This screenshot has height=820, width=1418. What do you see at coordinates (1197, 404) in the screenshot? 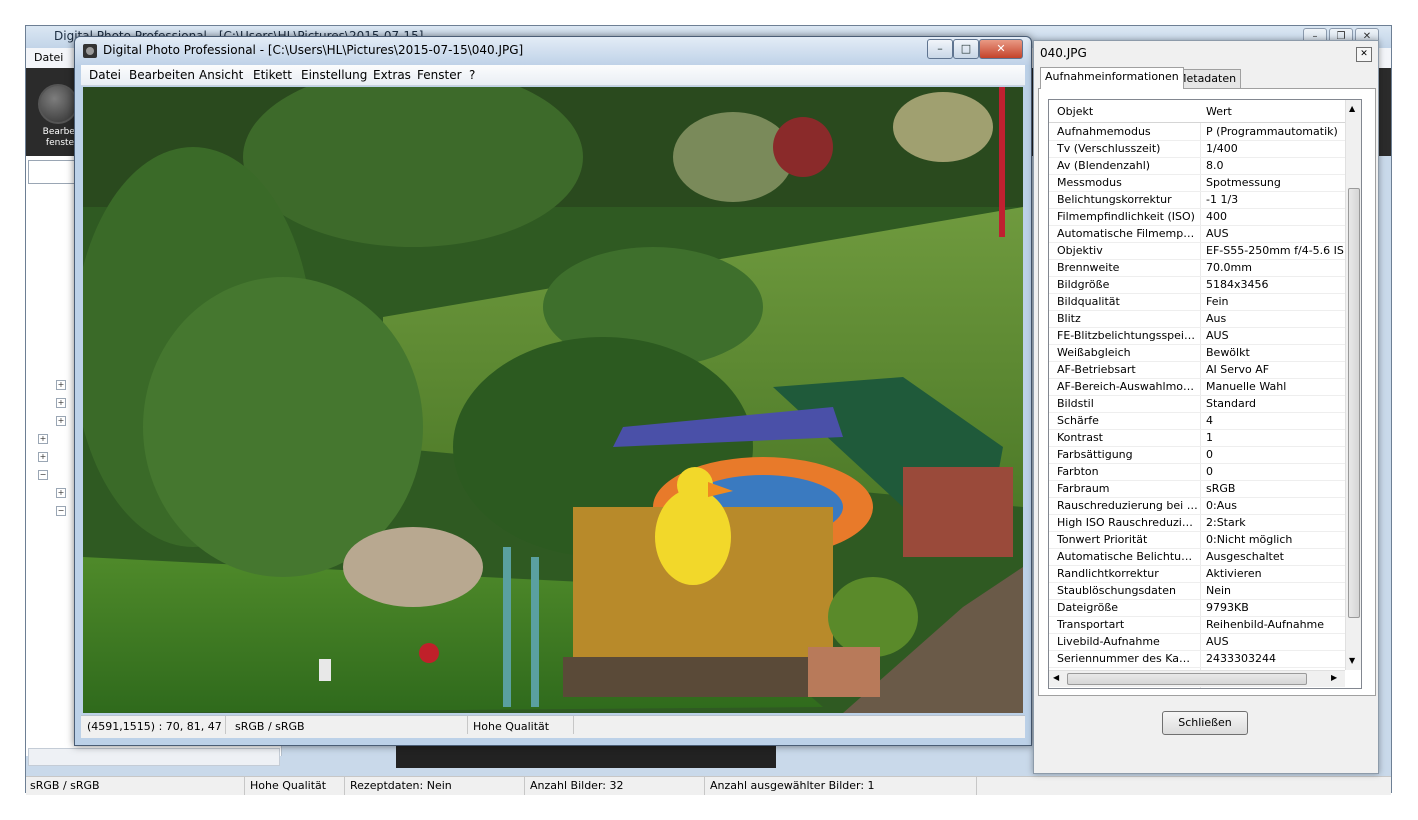
I see `table-row: Bildstil Standard` at bounding box center [1197, 404].